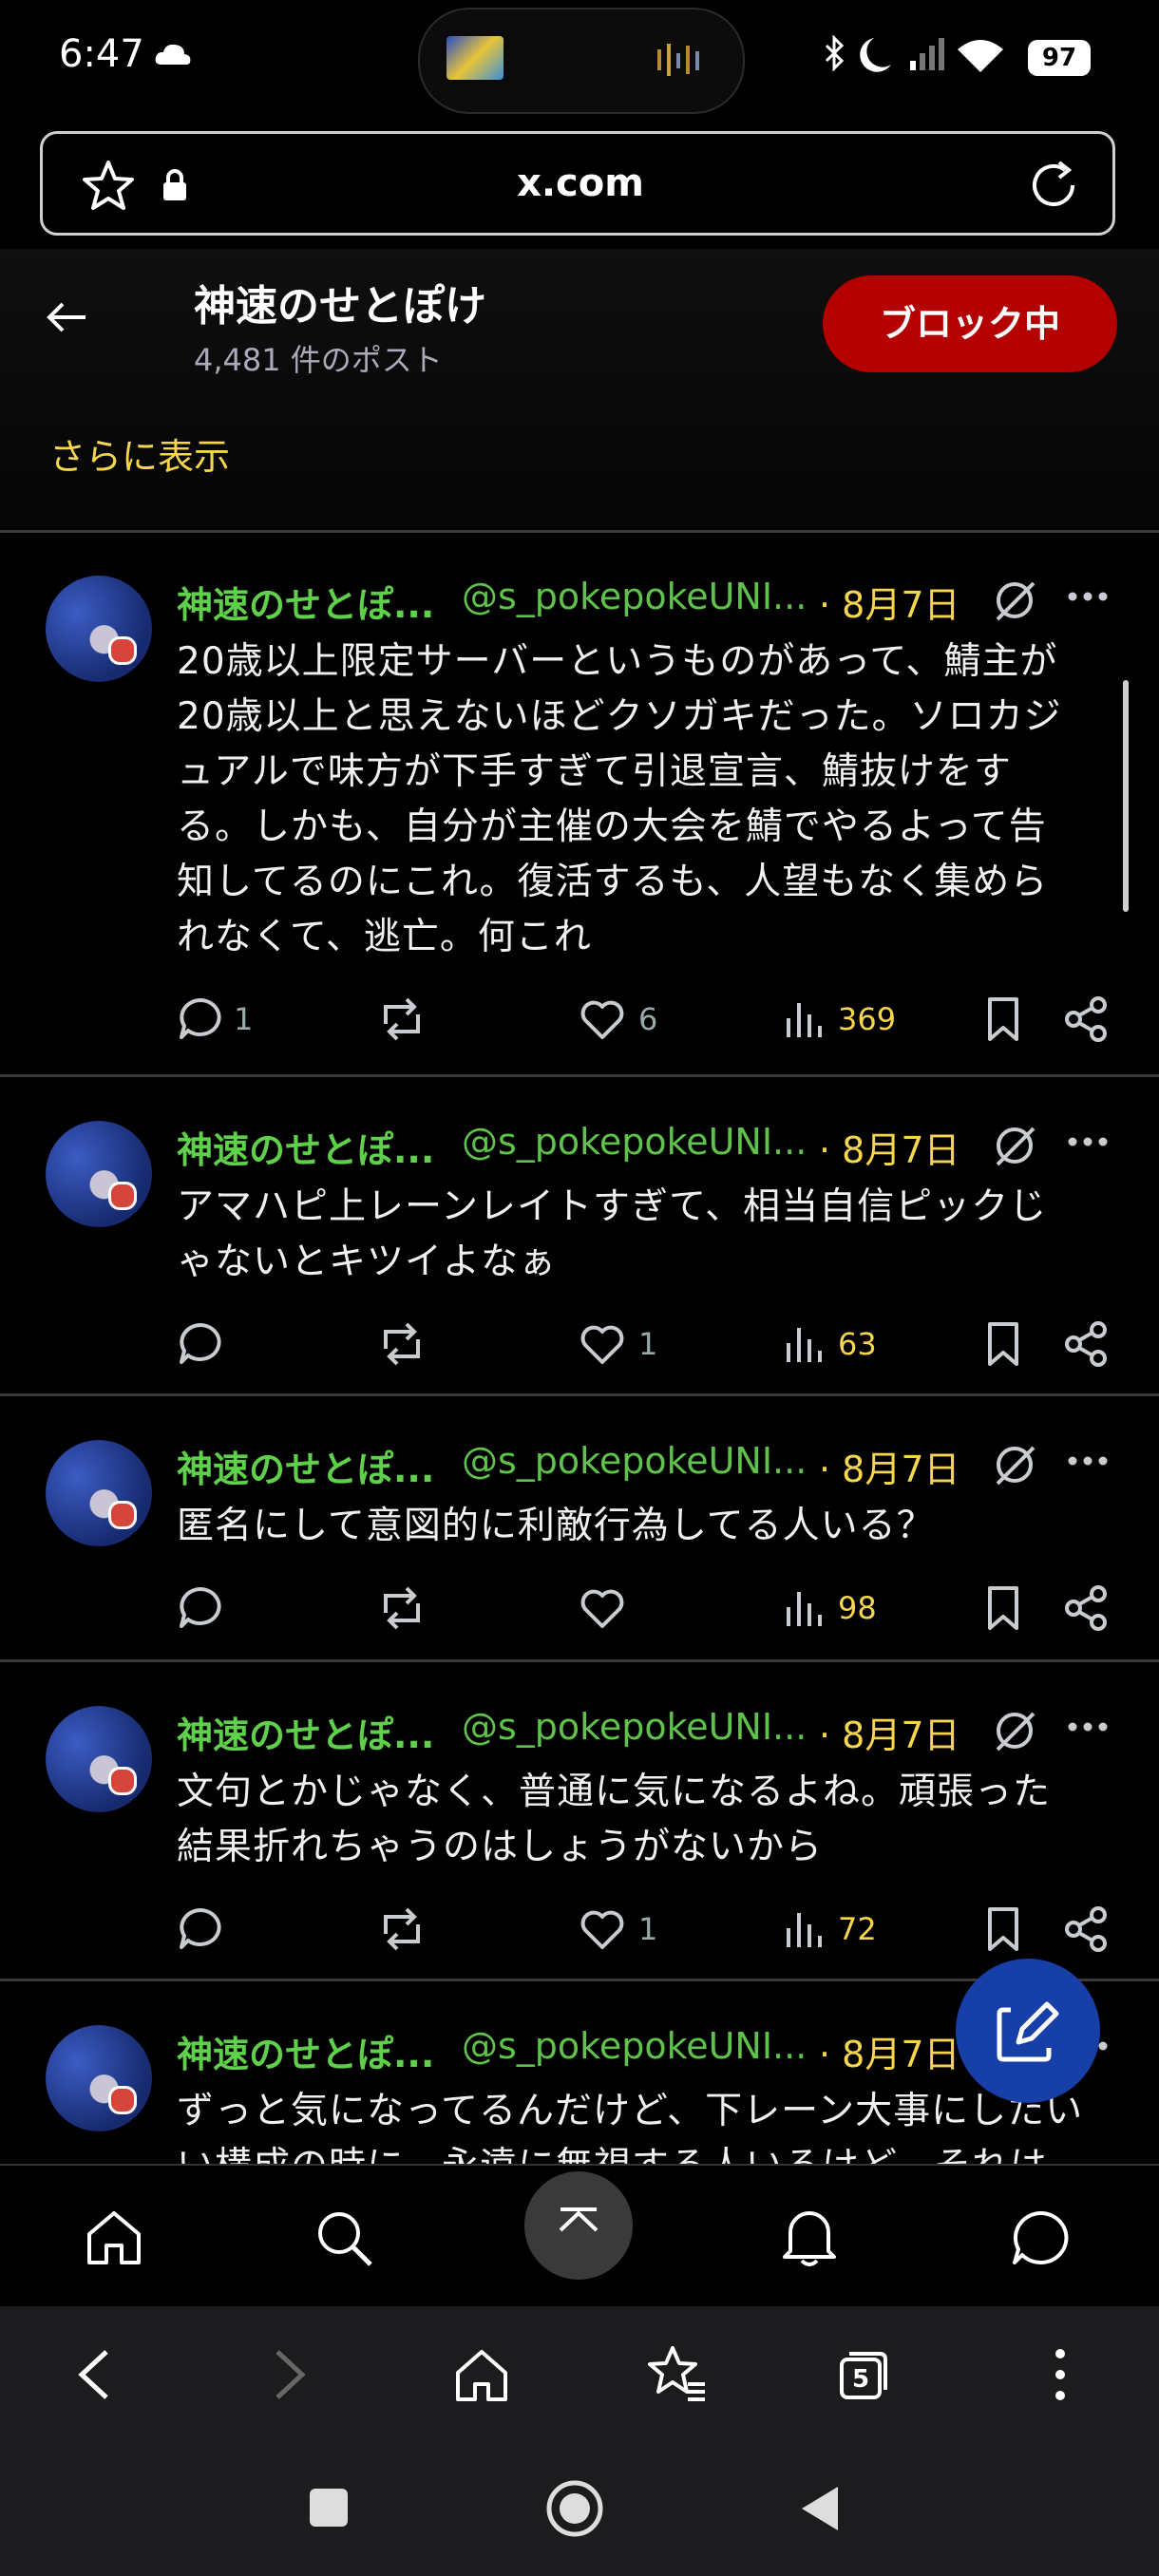  I want to click on post-text-line: アマハピ上レーンレイトすぎて、相当自信ピックじ, so click(612, 1206).